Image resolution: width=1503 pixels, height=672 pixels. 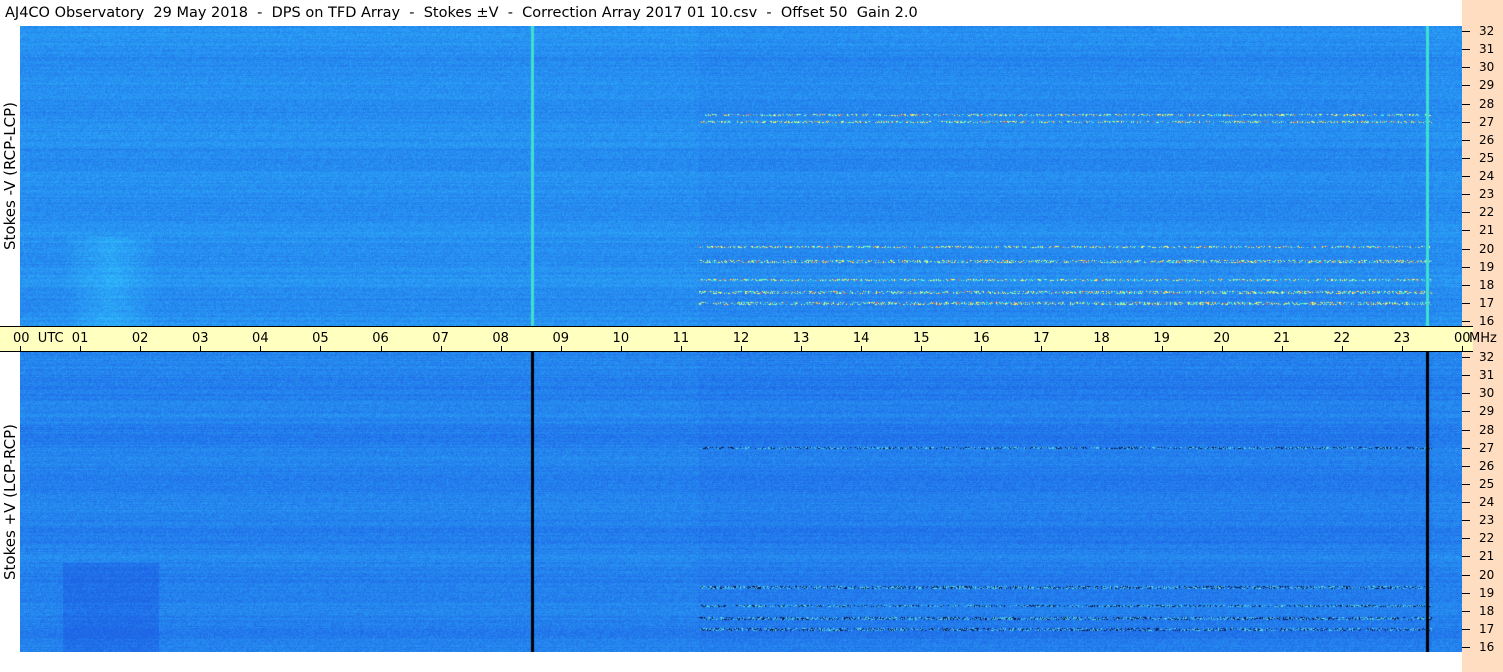 I want to click on utc-tick-label: 07, so click(x=440, y=338).